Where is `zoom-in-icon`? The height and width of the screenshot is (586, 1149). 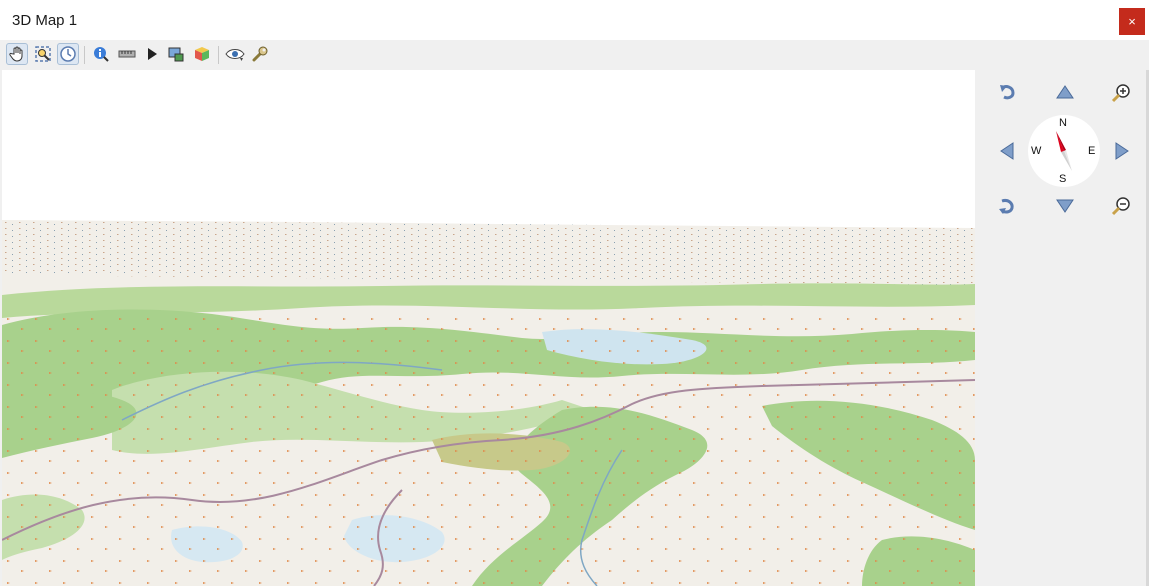
zoom-in-icon is located at coordinates (1120, 93).